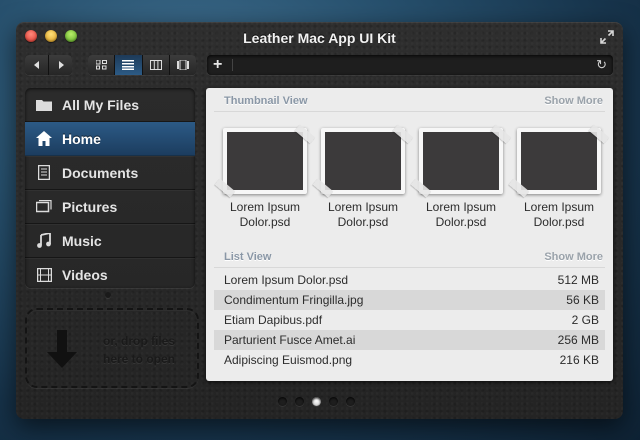  I want to click on sidebar-item-all-my-files: All My Files, so click(110, 105).